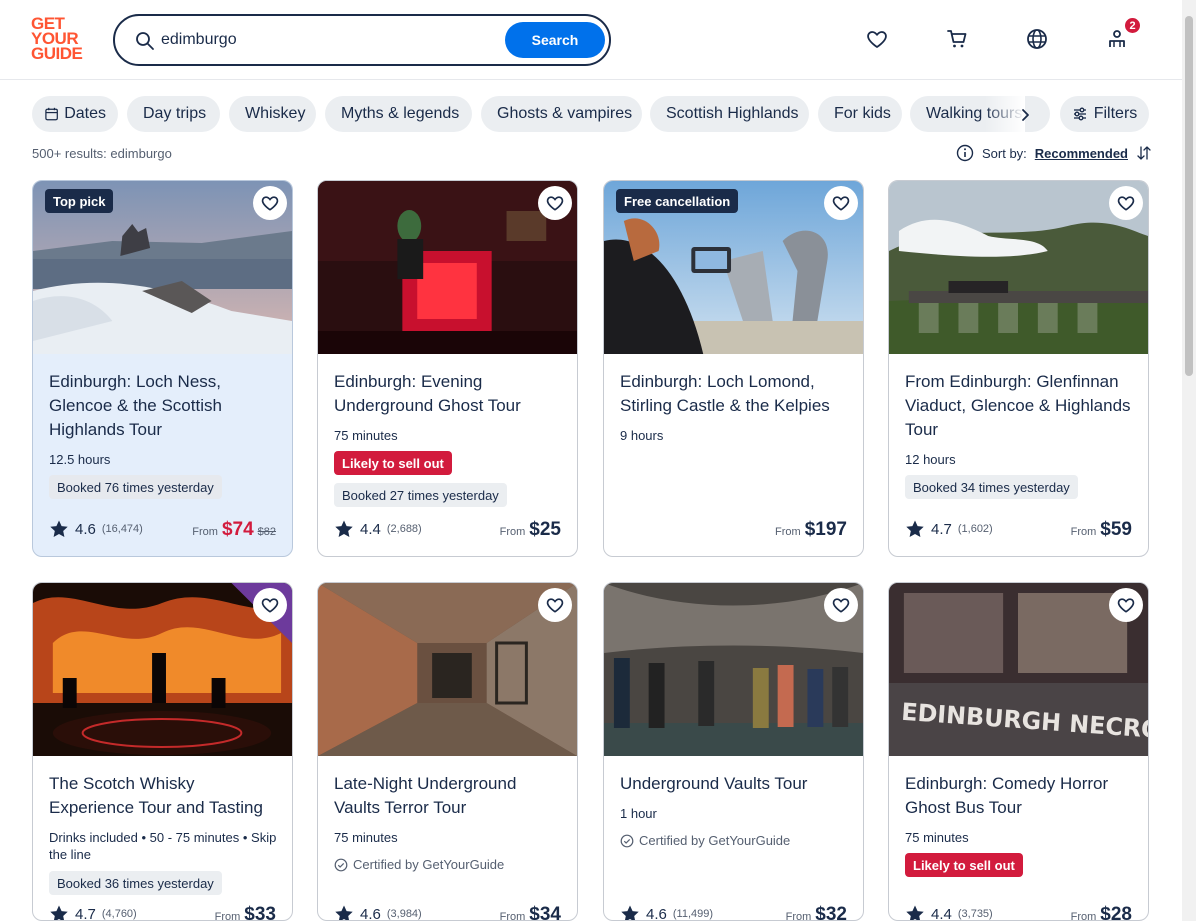  Describe the element at coordinates (57, 53) in the screenshot. I see `logo-line: GUIDE` at that location.